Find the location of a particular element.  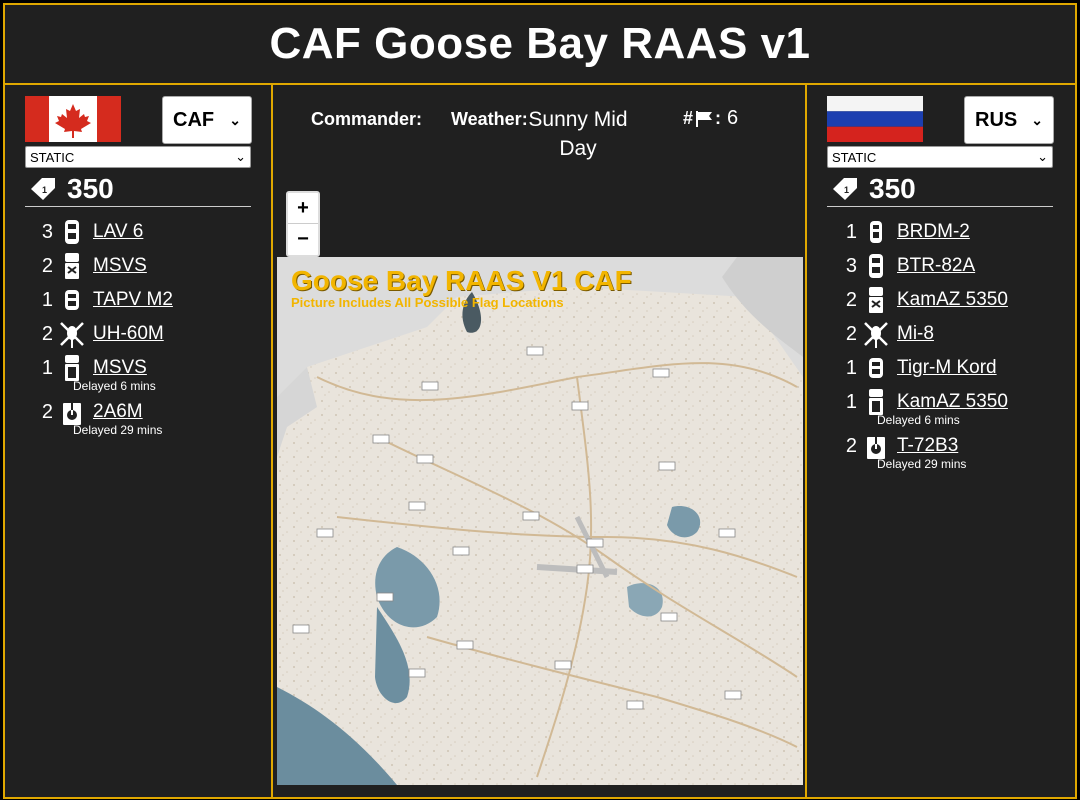

vehicle-link: Mi-8 is located at coordinates (915, 334).